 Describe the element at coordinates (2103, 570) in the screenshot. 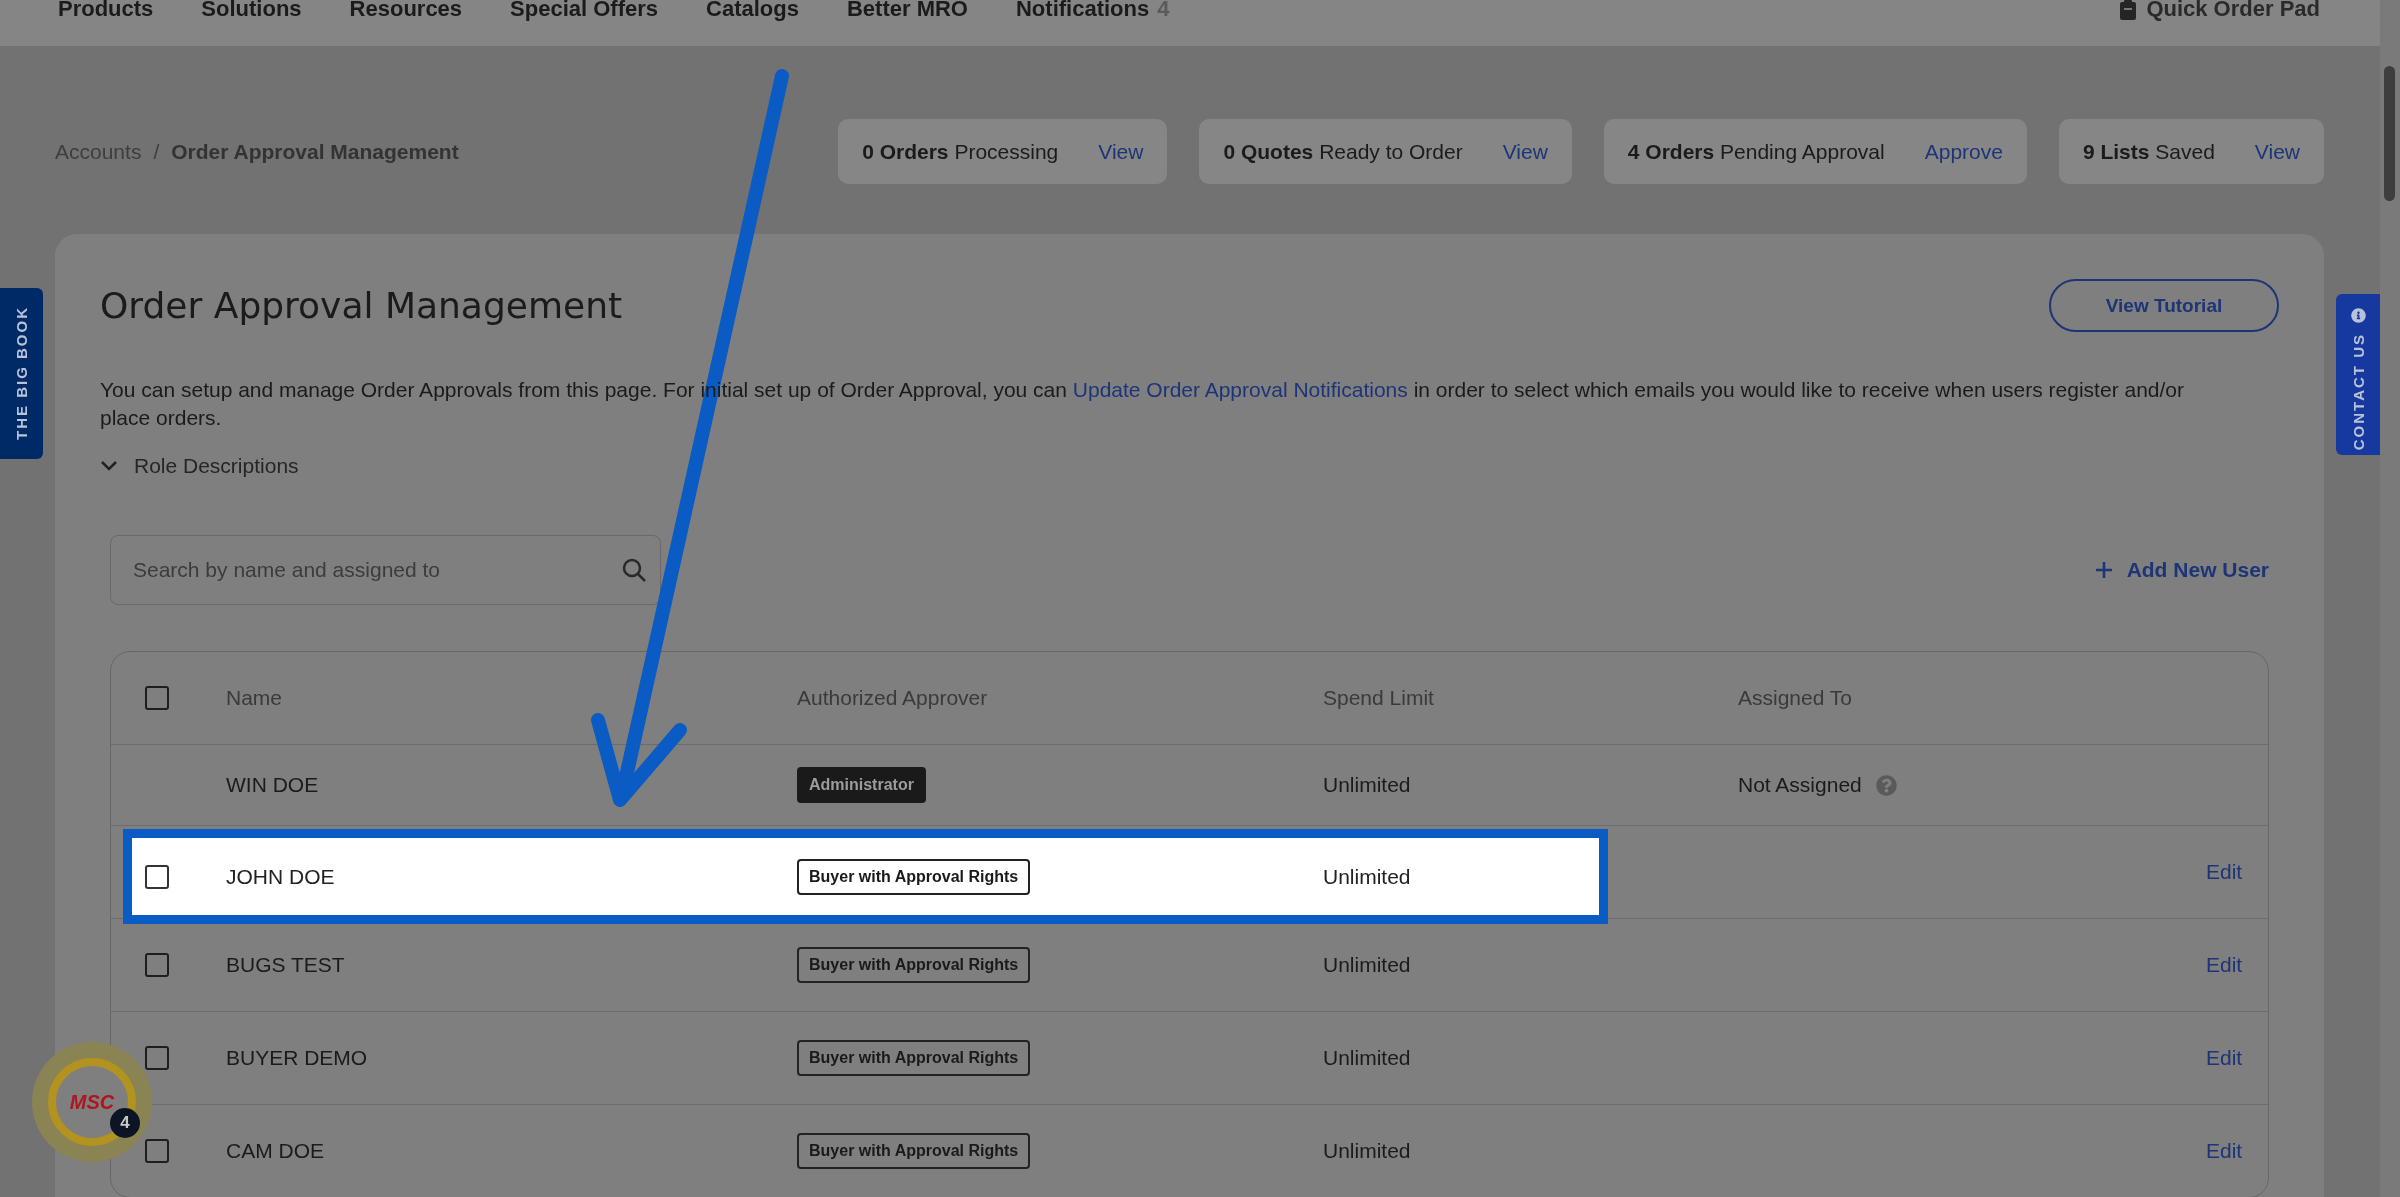

I see `plus-icon` at that location.